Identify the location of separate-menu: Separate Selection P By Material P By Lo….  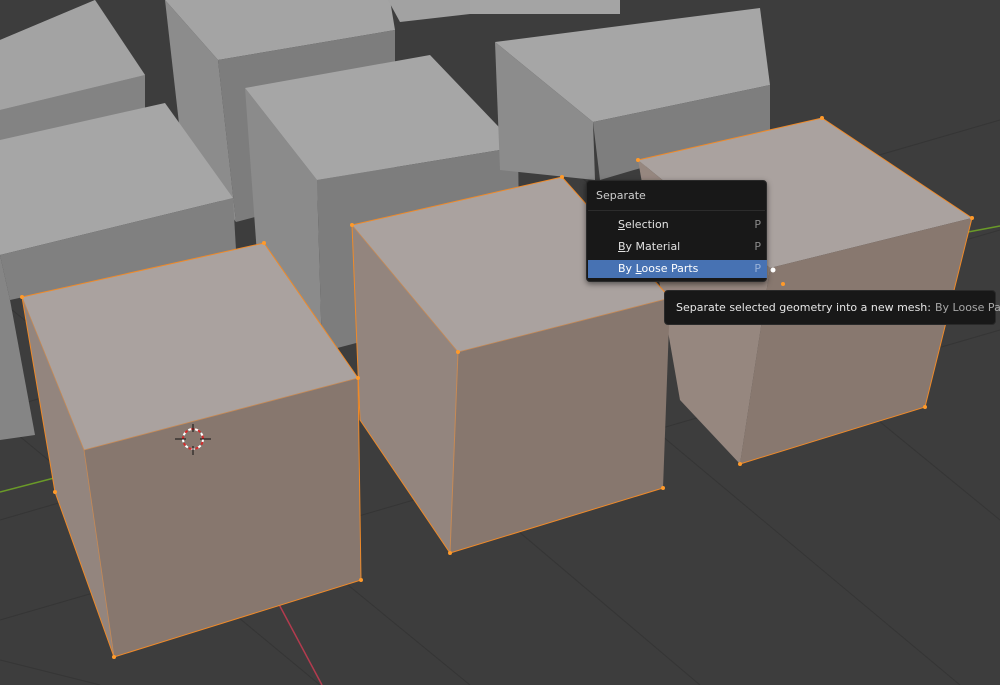
(676, 231).